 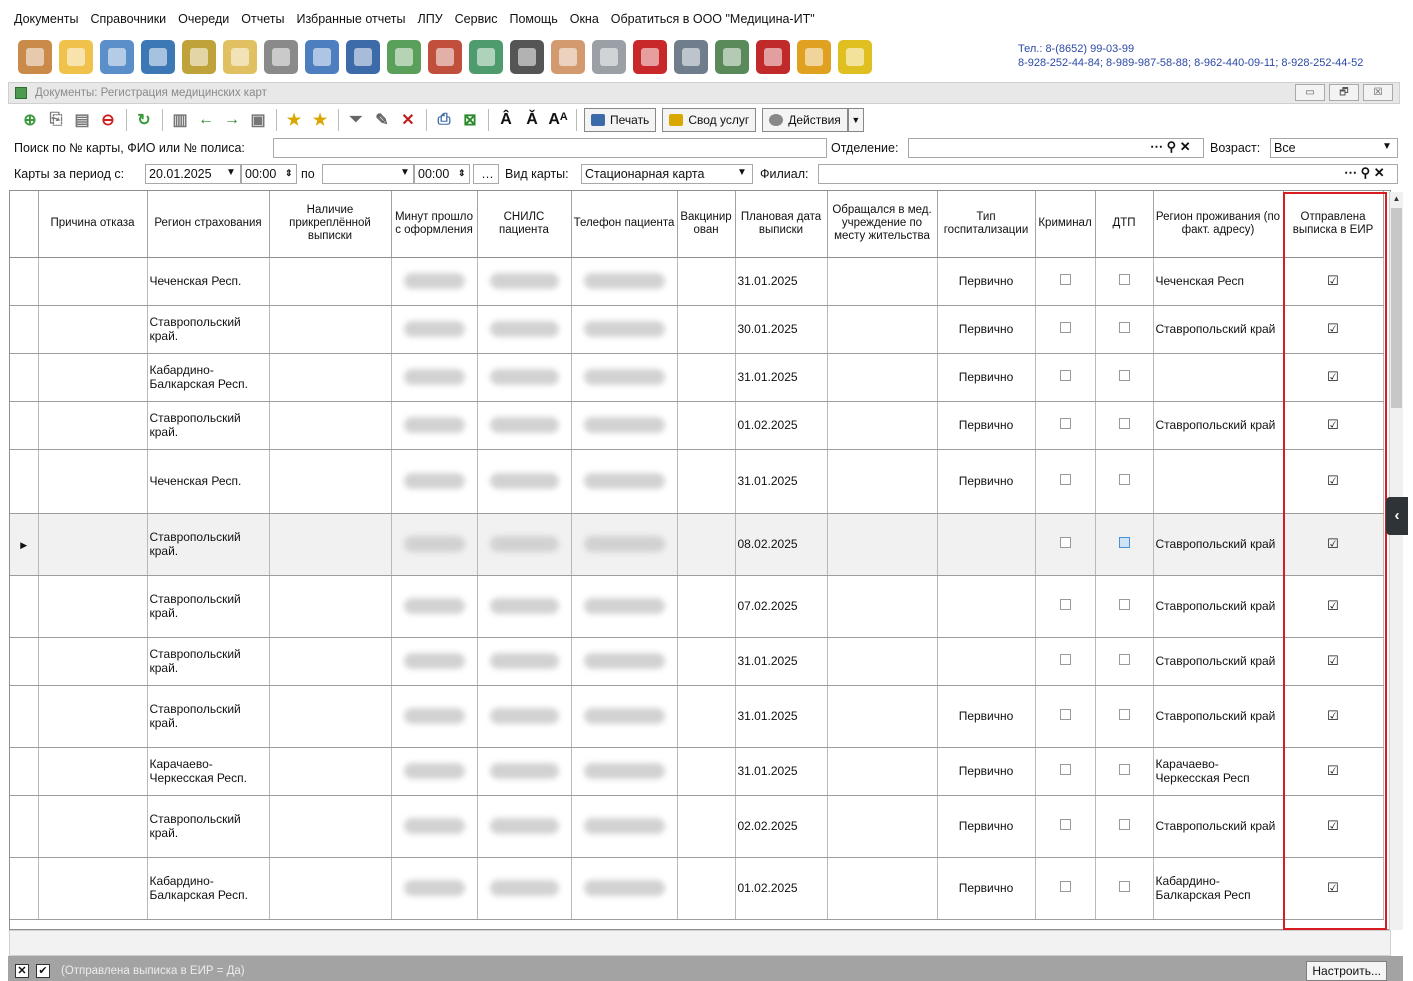 What do you see at coordinates (781, 826) in the screenshot?
I see `planned-discharge-date-cell: 02.02.2025` at bounding box center [781, 826].